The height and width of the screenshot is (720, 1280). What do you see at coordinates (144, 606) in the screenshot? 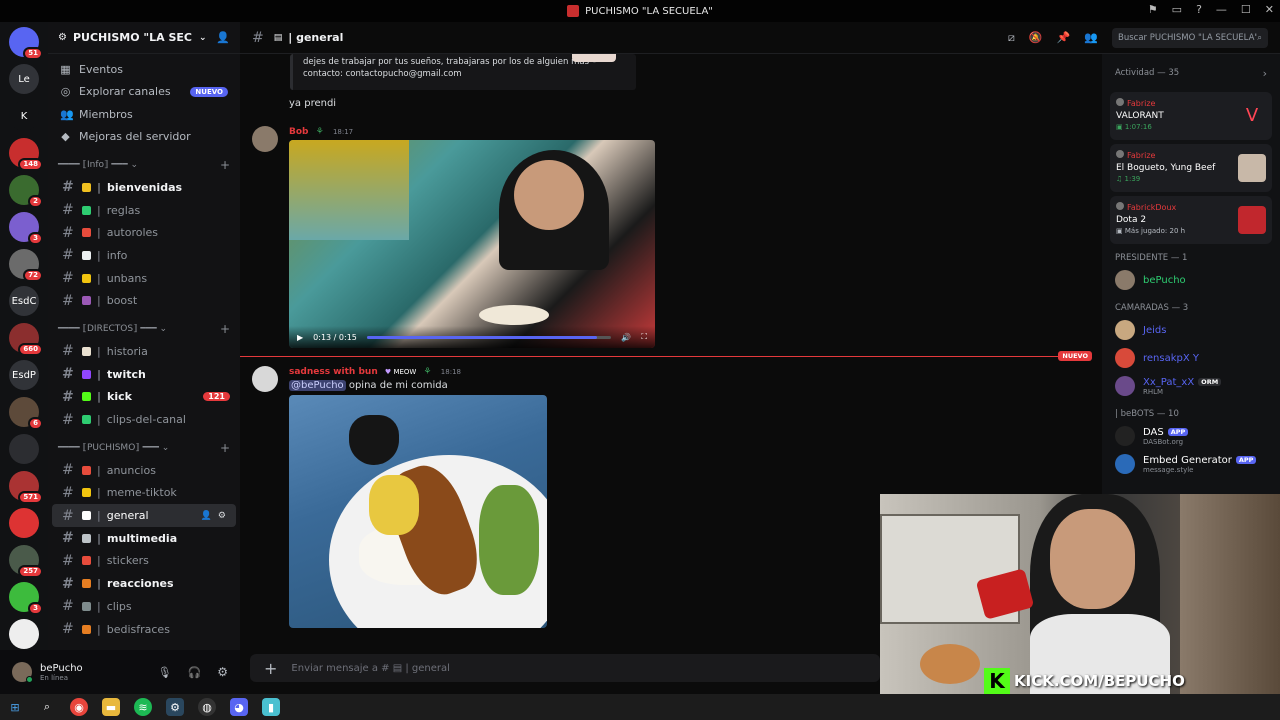
I see `channel-item: # | clips` at bounding box center [144, 606].